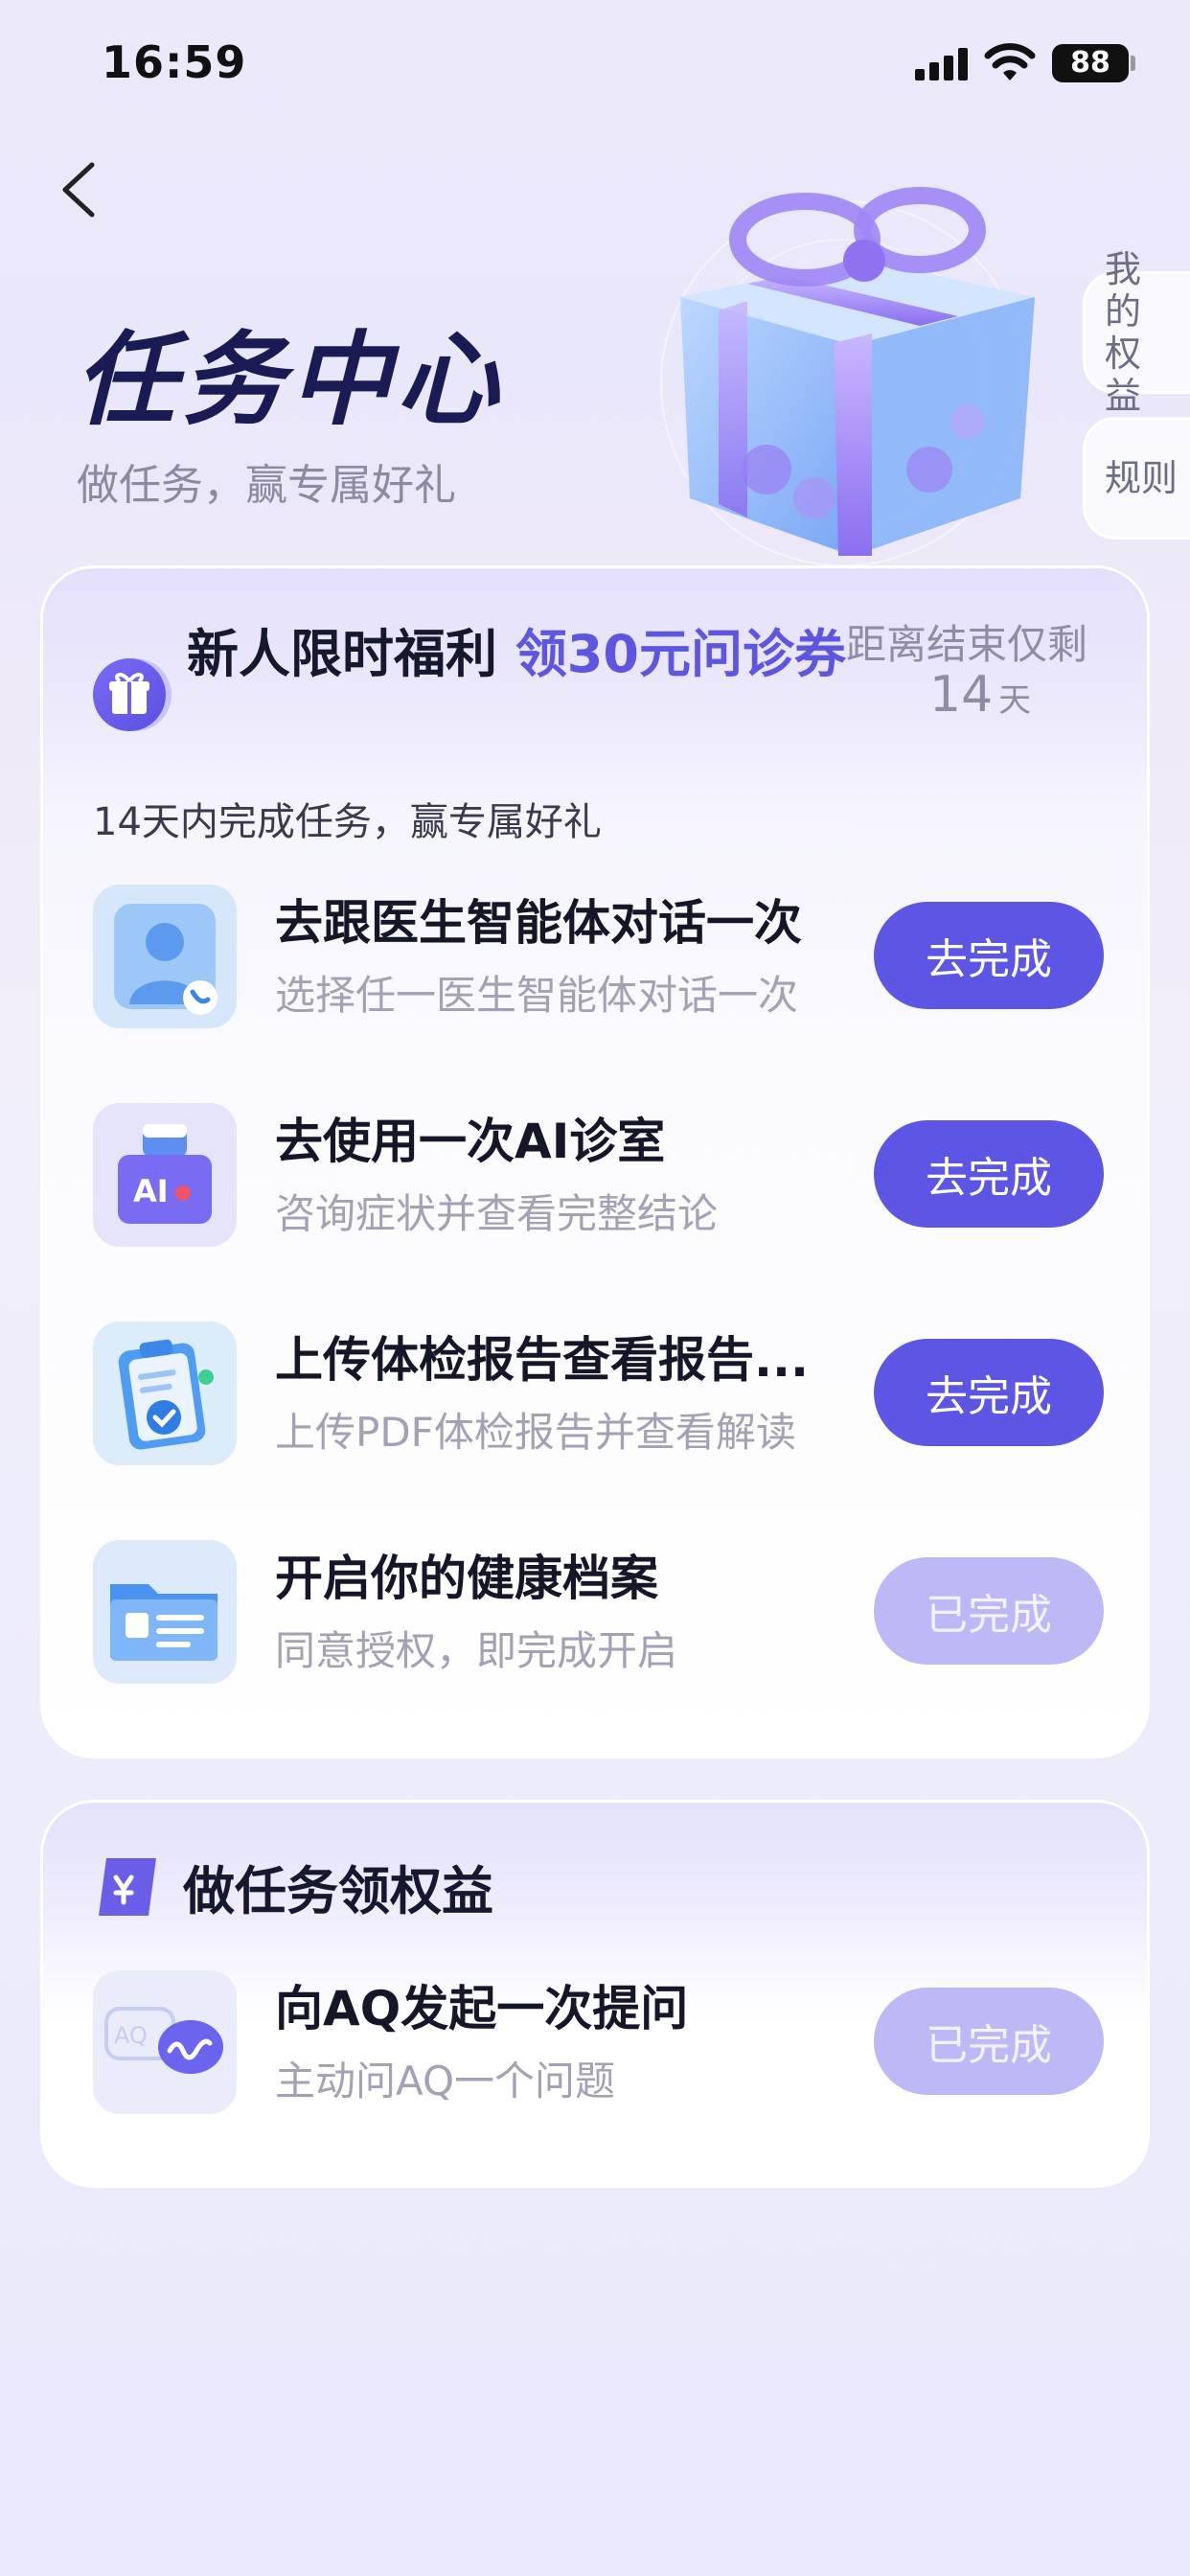 The image size is (1190, 2576). What do you see at coordinates (681, 654) in the screenshot?
I see `title-accent: 领30元问诊券` at bounding box center [681, 654].